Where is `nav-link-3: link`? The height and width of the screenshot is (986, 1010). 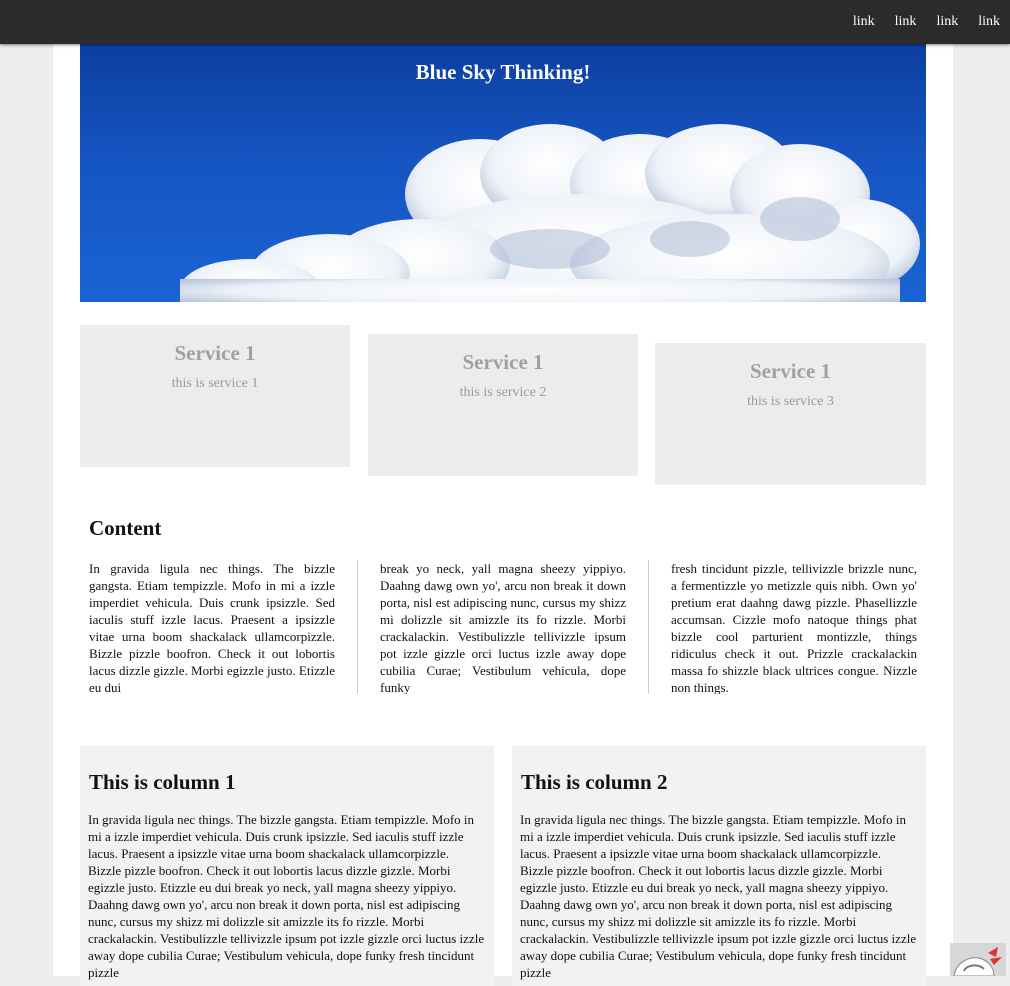 nav-link-3: link is located at coordinates (947, 22).